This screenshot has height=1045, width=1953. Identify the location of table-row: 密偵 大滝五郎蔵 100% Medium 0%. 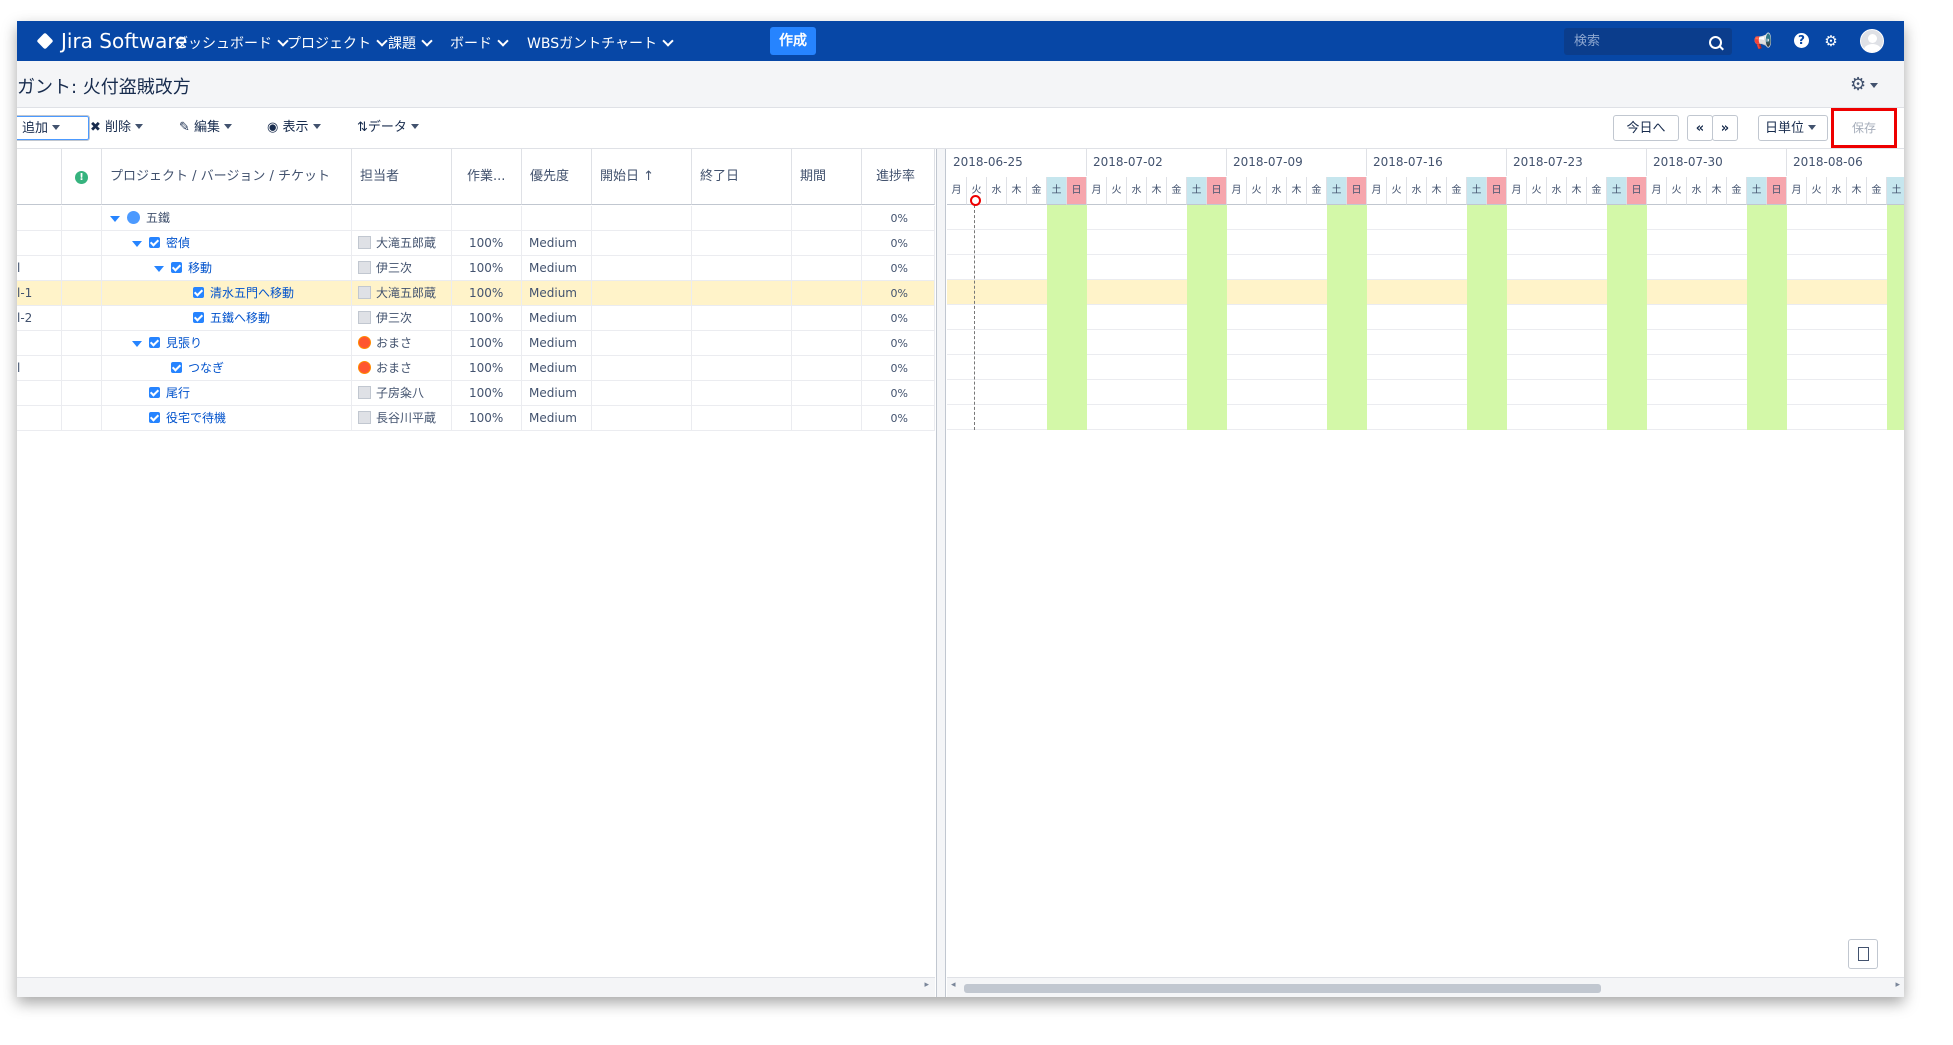
(476, 243).